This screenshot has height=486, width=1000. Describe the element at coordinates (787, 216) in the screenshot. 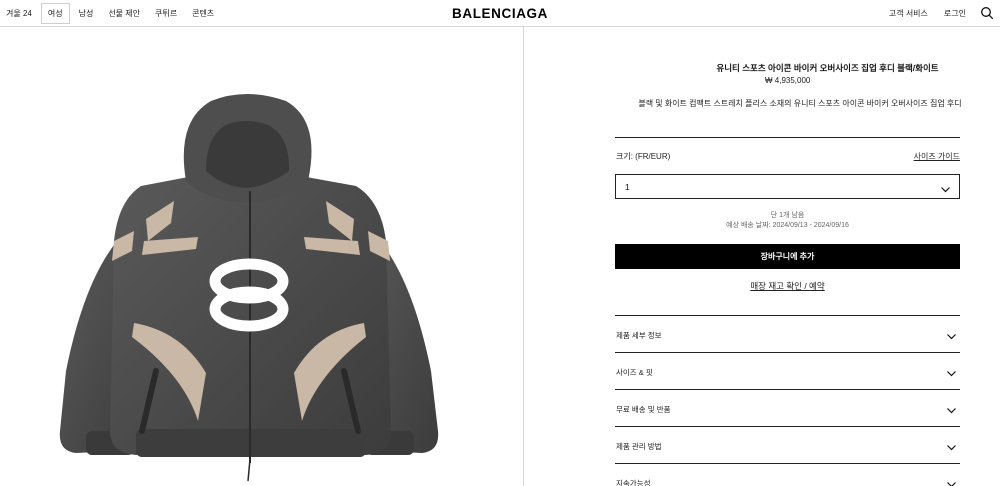

I see `stock-left-text: 단 1개 남음` at that location.